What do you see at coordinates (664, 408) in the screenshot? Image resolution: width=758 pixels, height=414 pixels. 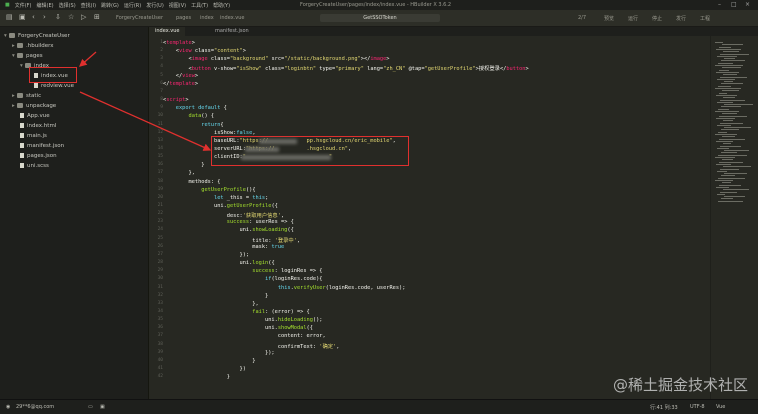 I see `cursor-position: 行:41 列:33` at bounding box center [664, 408].